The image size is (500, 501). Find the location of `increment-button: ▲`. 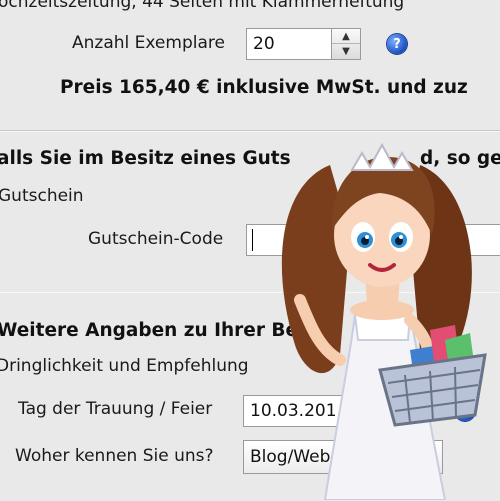

increment-button: ▲ is located at coordinates (346, 36).